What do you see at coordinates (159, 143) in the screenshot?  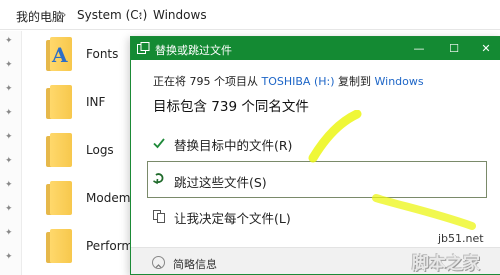 I see `checkmark-icon` at bounding box center [159, 143].